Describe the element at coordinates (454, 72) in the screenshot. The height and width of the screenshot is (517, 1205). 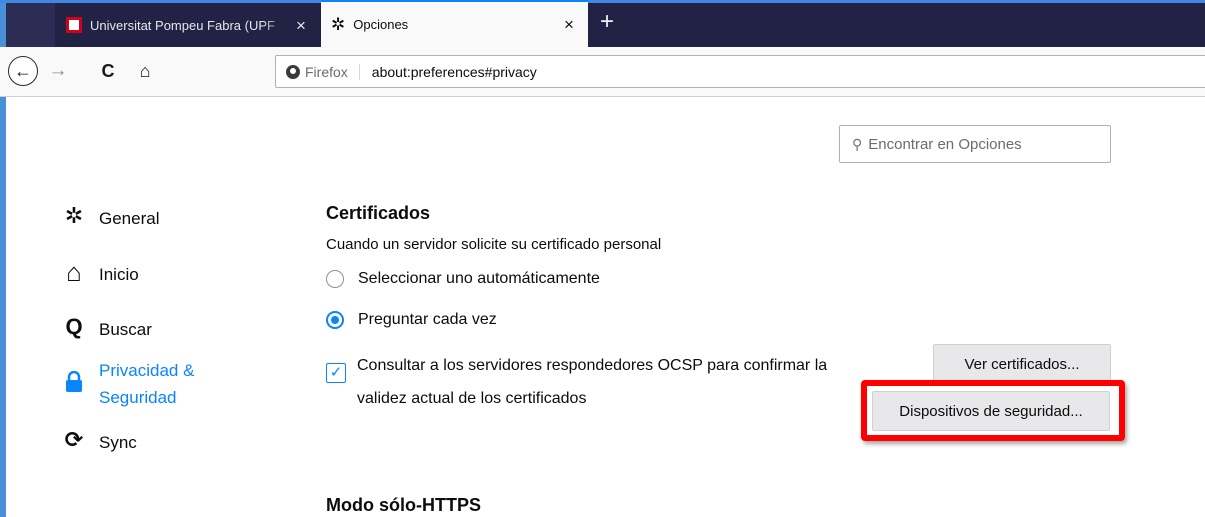
I see `url-text: about:preferences#privacy` at that location.